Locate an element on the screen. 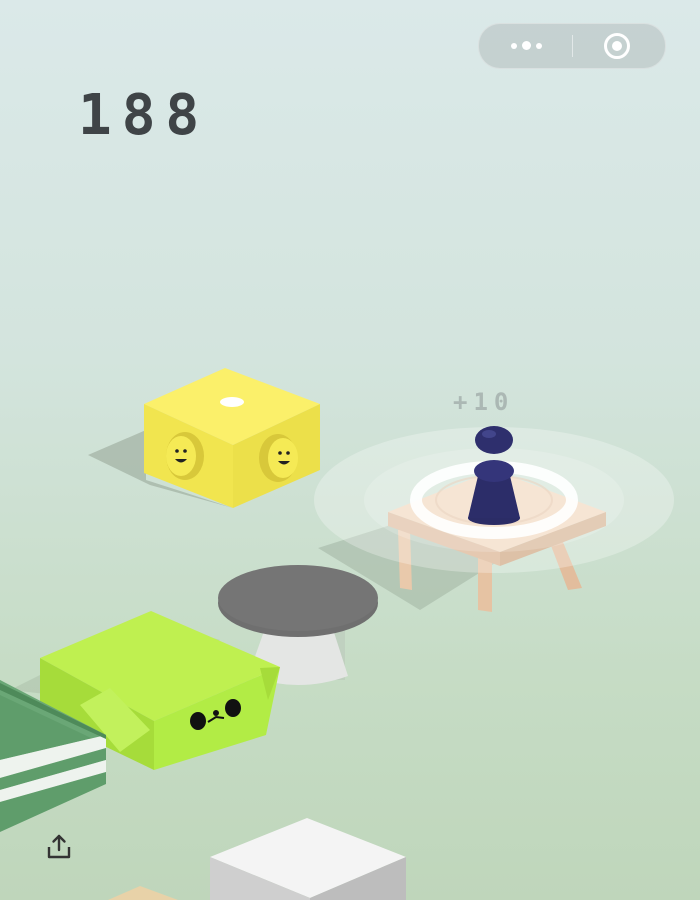 The image size is (700, 900). target-circle-icon is located at coordinates (617, 46).